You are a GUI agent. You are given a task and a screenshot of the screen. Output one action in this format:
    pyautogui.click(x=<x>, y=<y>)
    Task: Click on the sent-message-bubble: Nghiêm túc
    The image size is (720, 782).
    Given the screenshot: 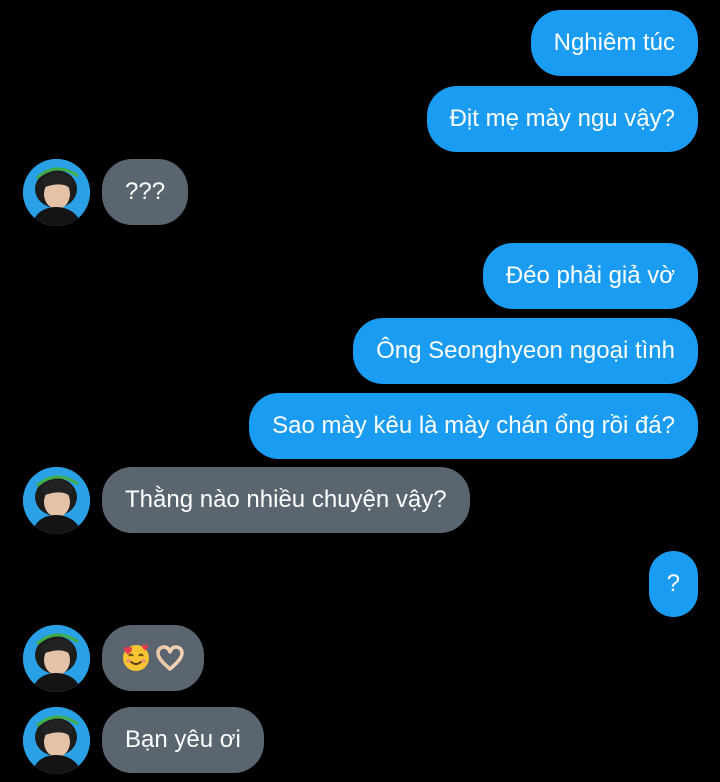 What is the action you would take?
    pyautogui.click(x=614, y=43)
    